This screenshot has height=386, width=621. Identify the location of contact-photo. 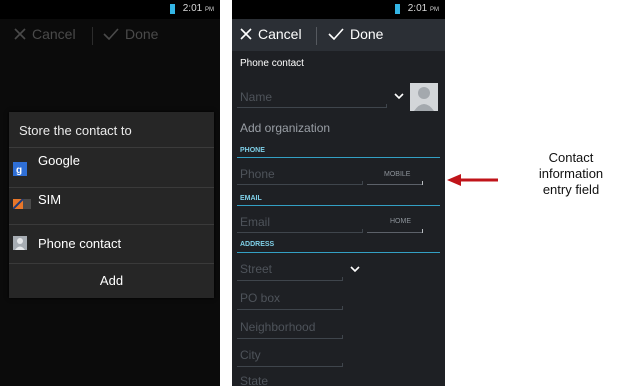
(424, 97).